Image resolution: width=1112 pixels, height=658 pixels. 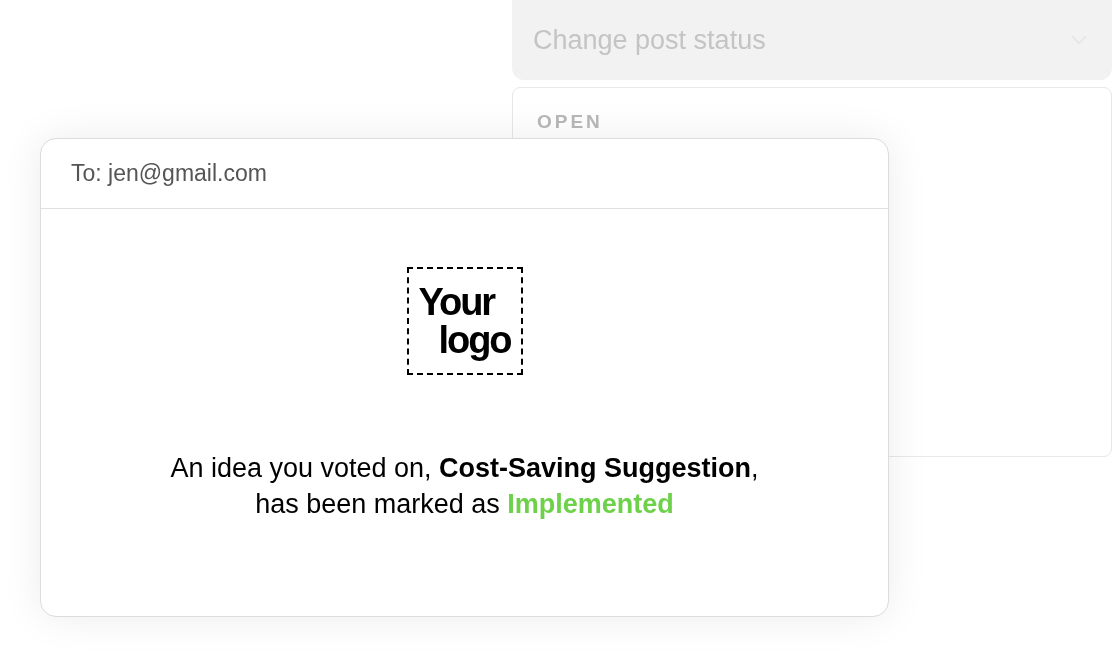 What do you see at coordinates (464, 321) in the screenshot?
I see `logo-text: Your logo` at bounding box center [464, 321].